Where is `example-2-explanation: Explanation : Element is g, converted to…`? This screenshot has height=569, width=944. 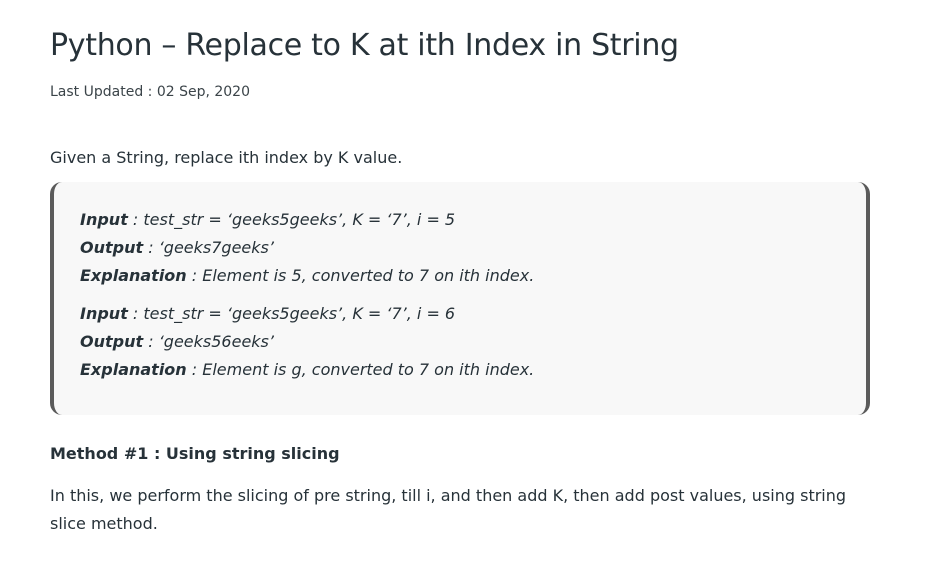
example-2-explanation: Explanation : Element is g, converted to… is located at coordinates (307, 369).